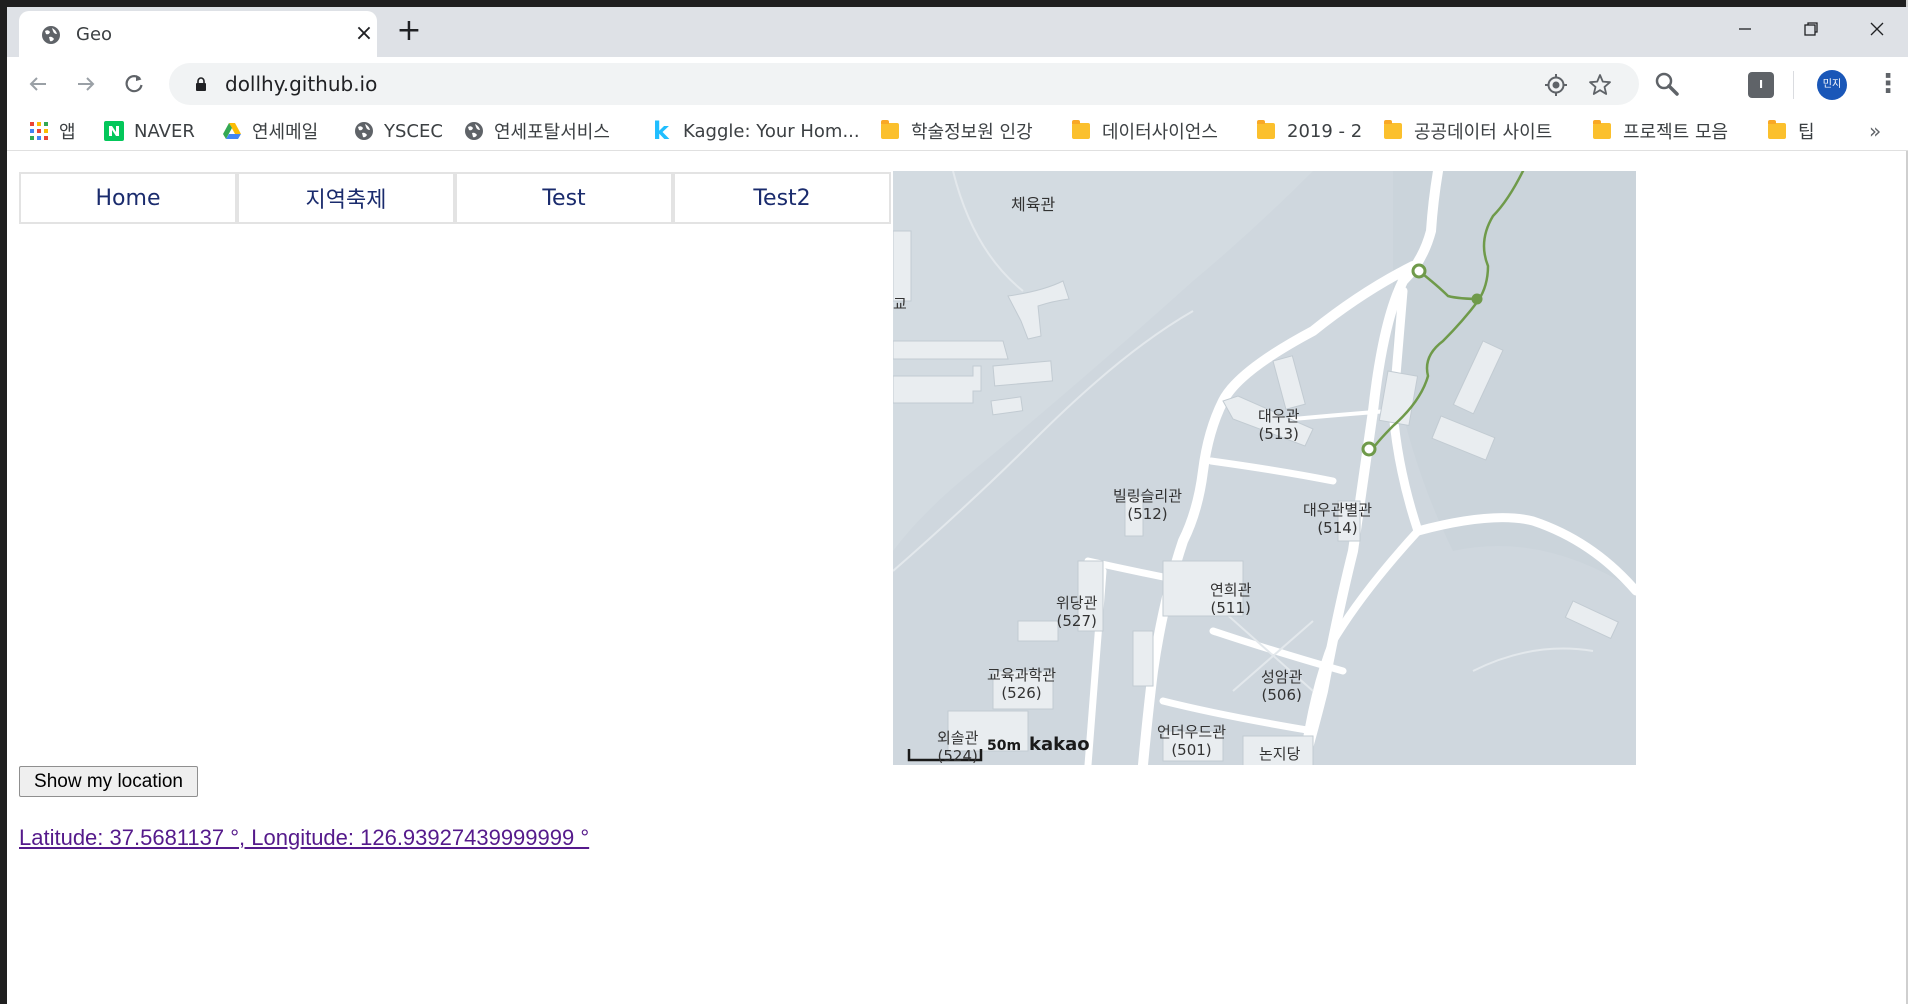 The image size is (1908, 1004). Describe the element at coordinates (900, 304) in the screenshot. I see `map-label-partial: 교` at that location.